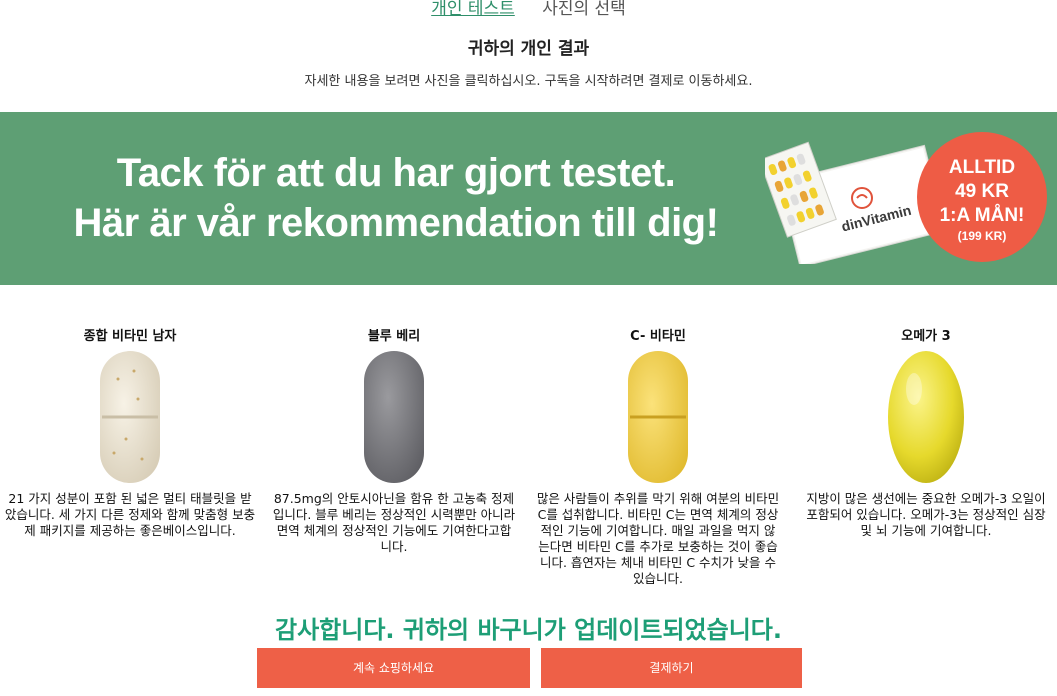  Describe the element at coordinates (528, 630) in the screenshot. I see `basket-updated-message: 감사합니다. 귀하의 바구니가 업데이트되었습니다.` at that location.